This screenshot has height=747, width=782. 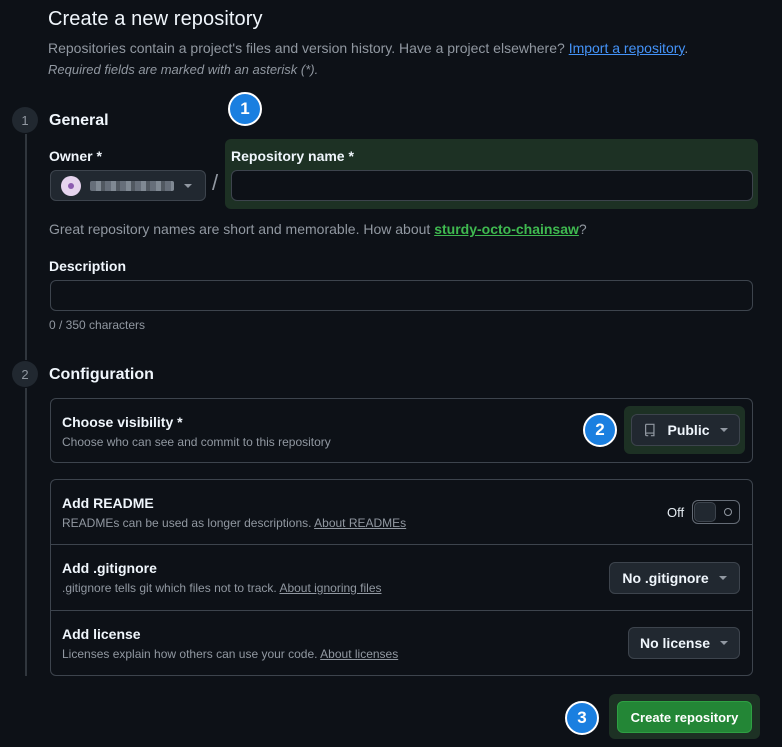 What do you see at coordinates (25, 120) in the screenshot?
I see `step-1-marker: 1` at bounding box center [25, 120].